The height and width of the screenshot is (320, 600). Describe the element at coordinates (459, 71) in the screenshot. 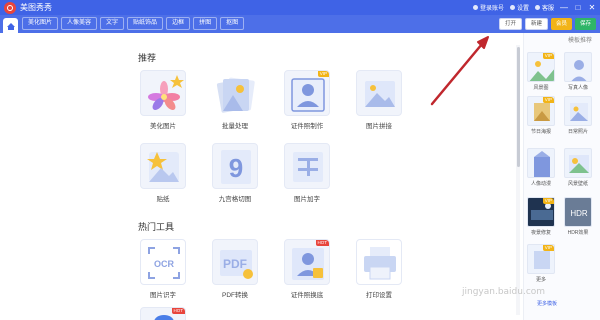

I see `annotation-arrow` at that location.